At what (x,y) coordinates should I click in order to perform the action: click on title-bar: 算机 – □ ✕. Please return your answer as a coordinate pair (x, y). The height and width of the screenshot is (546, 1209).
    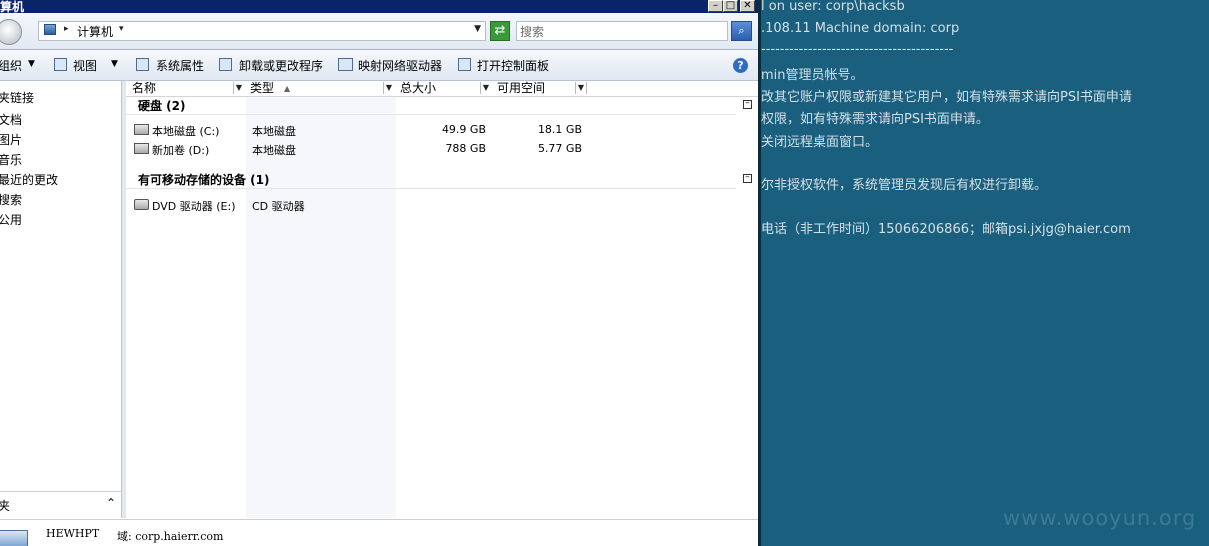
    Looking at the image, I should click on (380, 7).